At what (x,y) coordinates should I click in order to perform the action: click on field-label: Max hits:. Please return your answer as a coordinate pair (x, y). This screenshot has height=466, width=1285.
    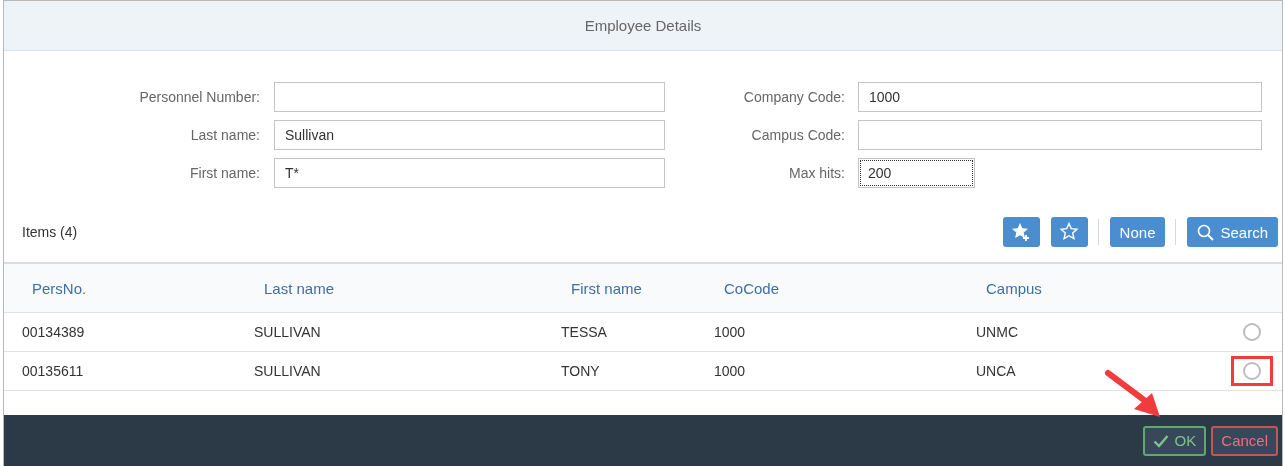
    Looking at the image, I should click on (816, 173).